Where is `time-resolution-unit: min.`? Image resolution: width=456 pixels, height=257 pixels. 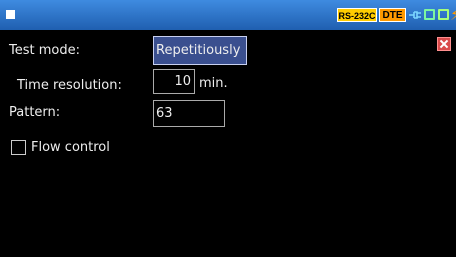 time-resolution-unit: min. is located at coordinates (213, 83).